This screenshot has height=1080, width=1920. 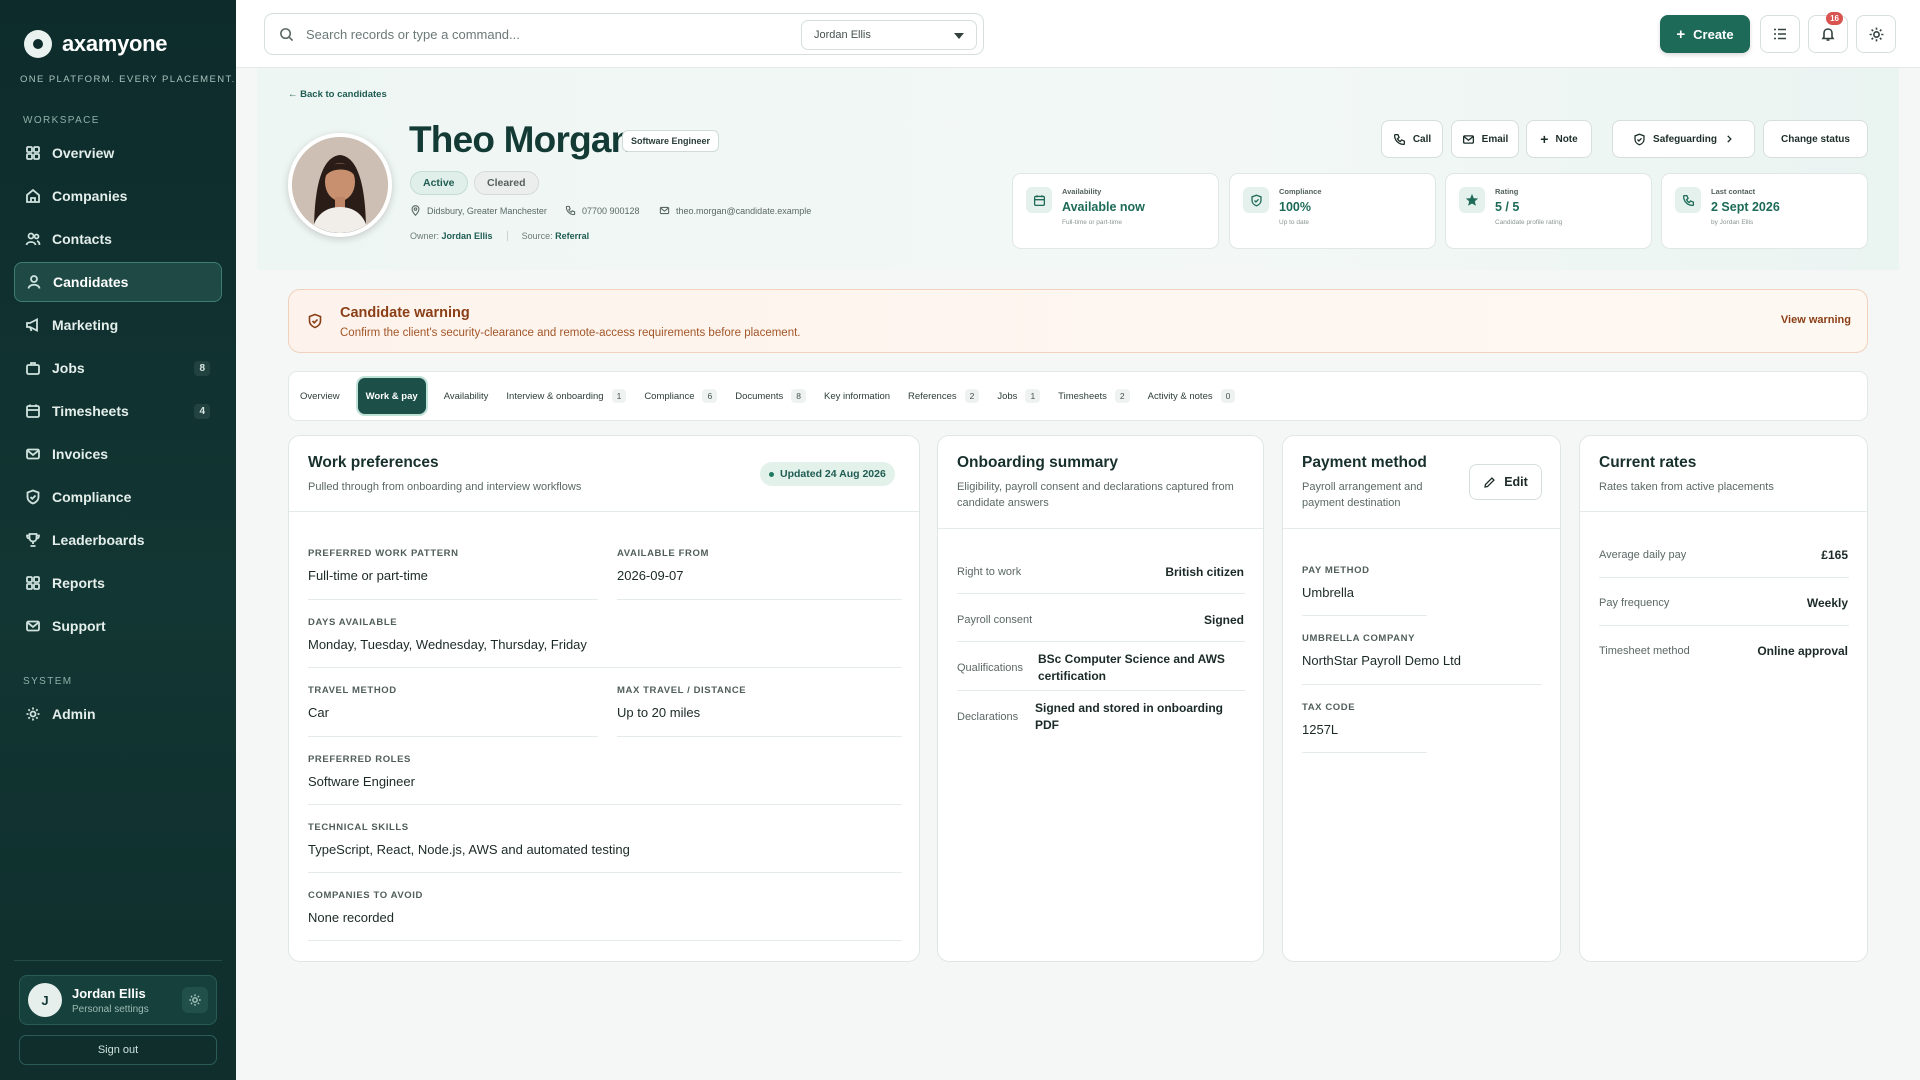 What do you see at coordinates (499, 236) in the screenshot?
I see `owner-source-line: Owner: Jordan Ellis Source: Referral` at bounding box center [499, 236].